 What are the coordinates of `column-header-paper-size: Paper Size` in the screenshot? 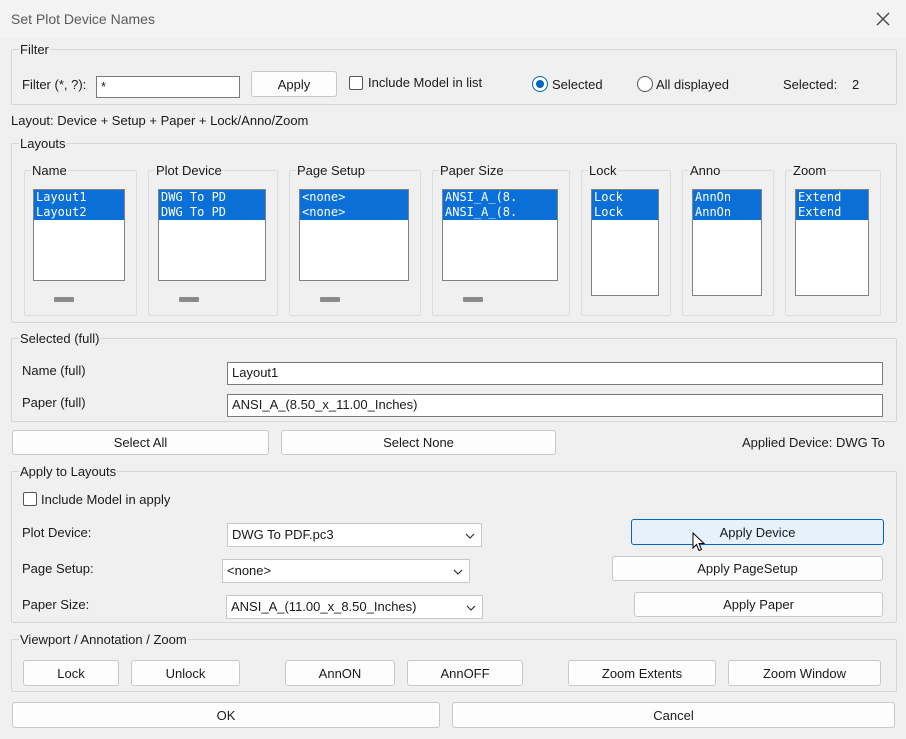 It's located at (472, 170).